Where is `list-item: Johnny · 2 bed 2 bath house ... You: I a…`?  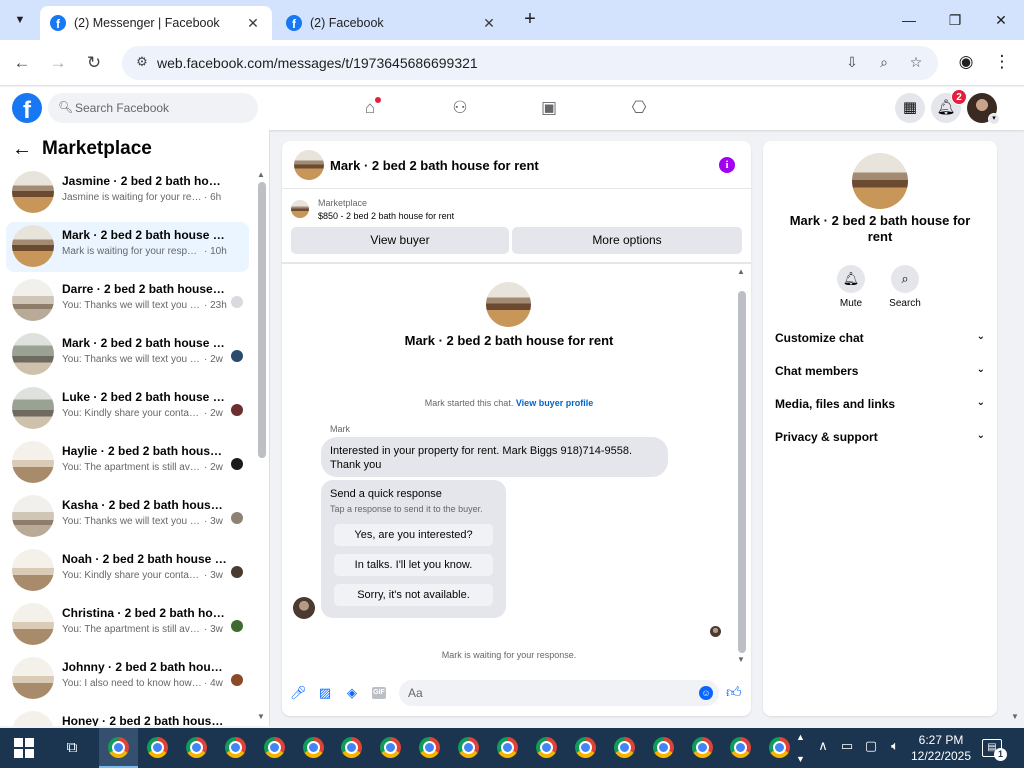
list-item: Johnny · 2 bed 2 bath house ... You: I a… is located at coordinates (127, 679).